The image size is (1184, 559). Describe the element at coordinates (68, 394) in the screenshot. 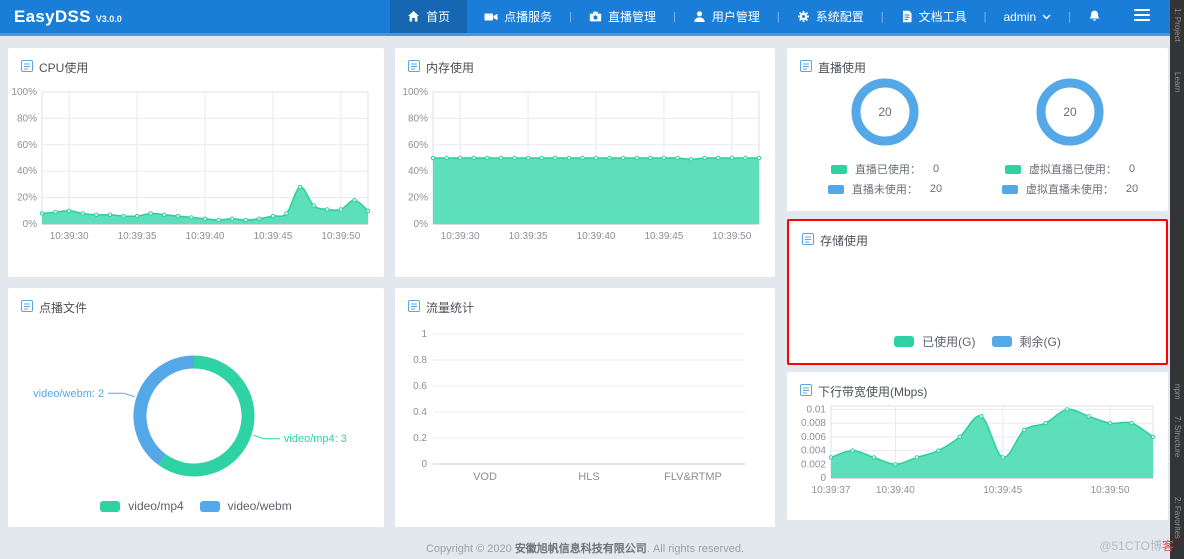

I see `svg-text: video/webm: 2` at that location.